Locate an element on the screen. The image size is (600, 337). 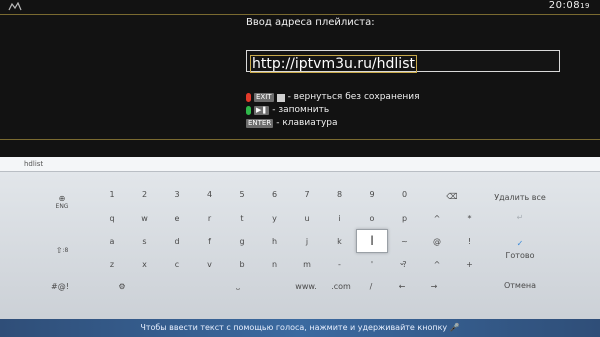
playlist-url-field: http://iptvm3u.ru/hdlist is located at coordinates (403, 61).